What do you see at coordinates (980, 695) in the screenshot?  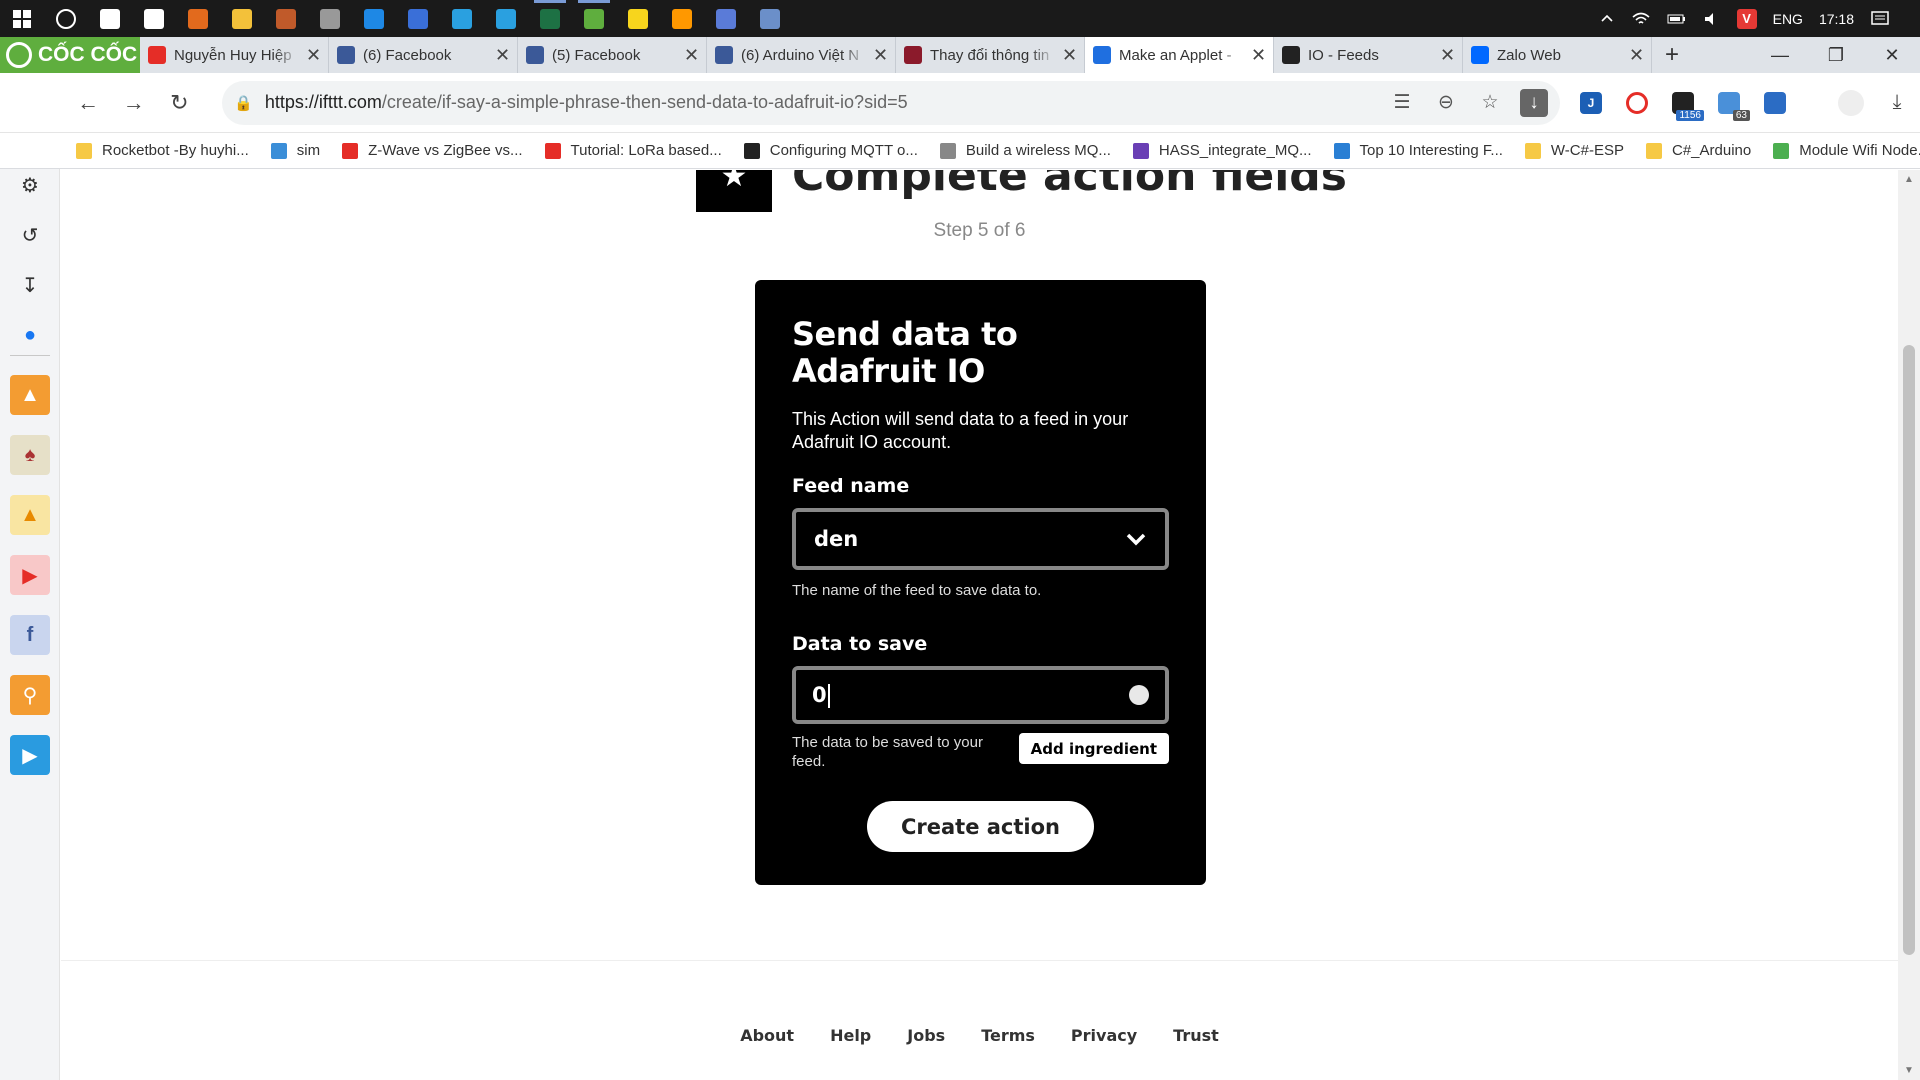 I see `data-to-save-input: 0` at bounding box center [980, 695].